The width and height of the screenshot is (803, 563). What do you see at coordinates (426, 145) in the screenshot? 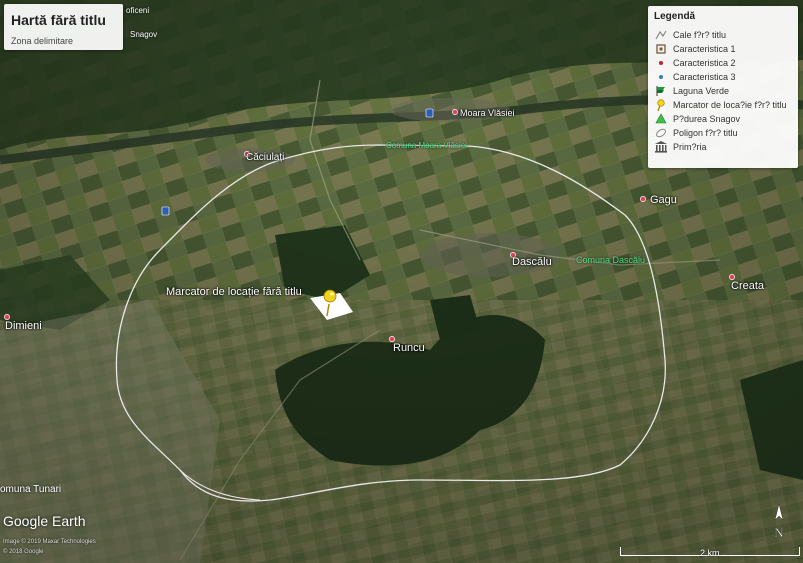
I see `area-label-moara-vlasiei: Comuna Moara Vlăsiei` at bounding box center [426, 145].